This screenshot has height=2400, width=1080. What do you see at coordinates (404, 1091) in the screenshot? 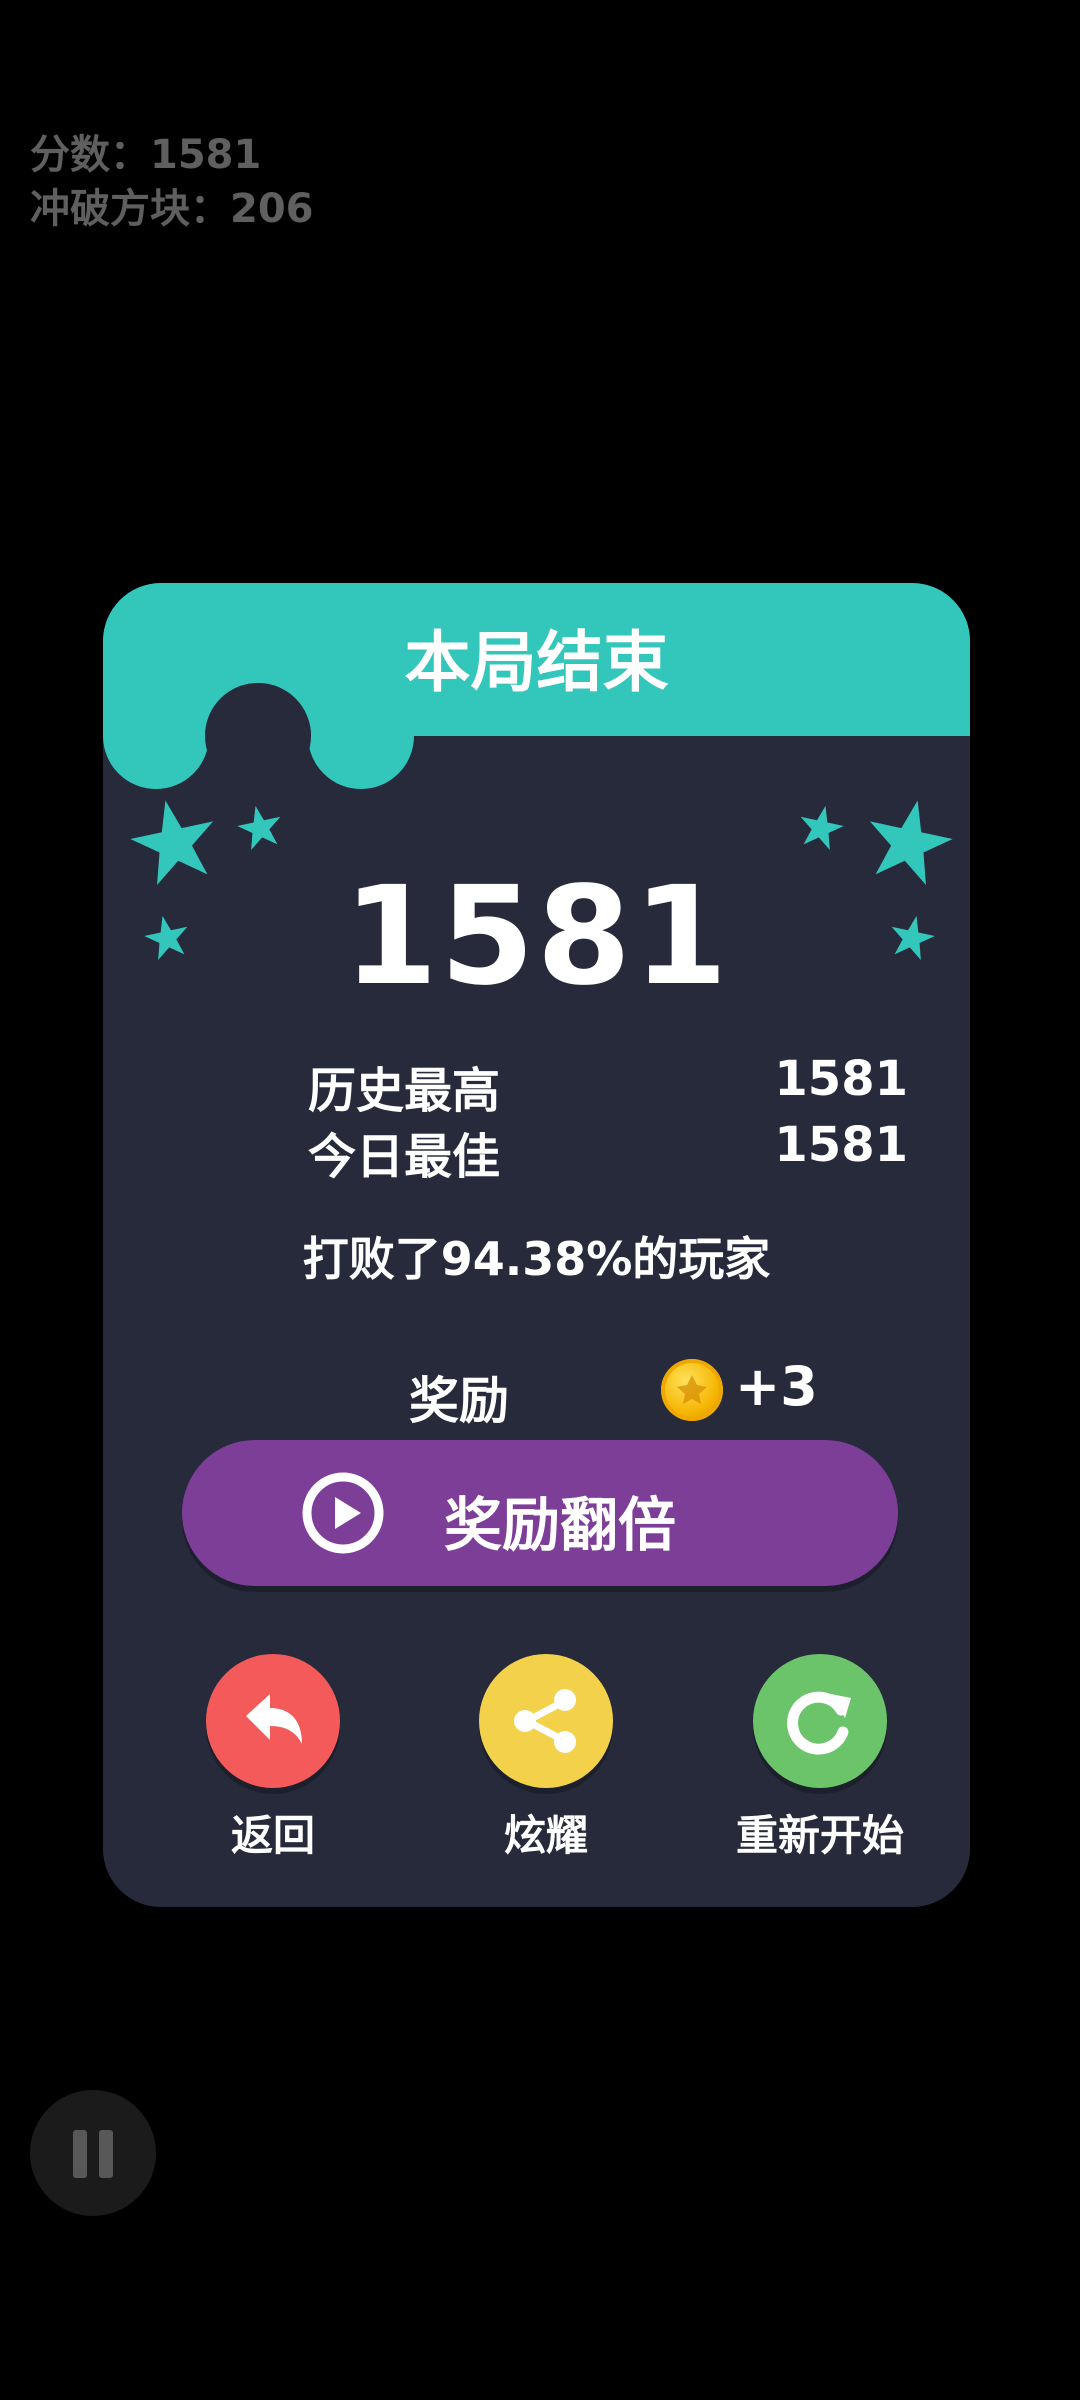
I see `stat-label: 历史最高` at bounding box center [404, 1091].